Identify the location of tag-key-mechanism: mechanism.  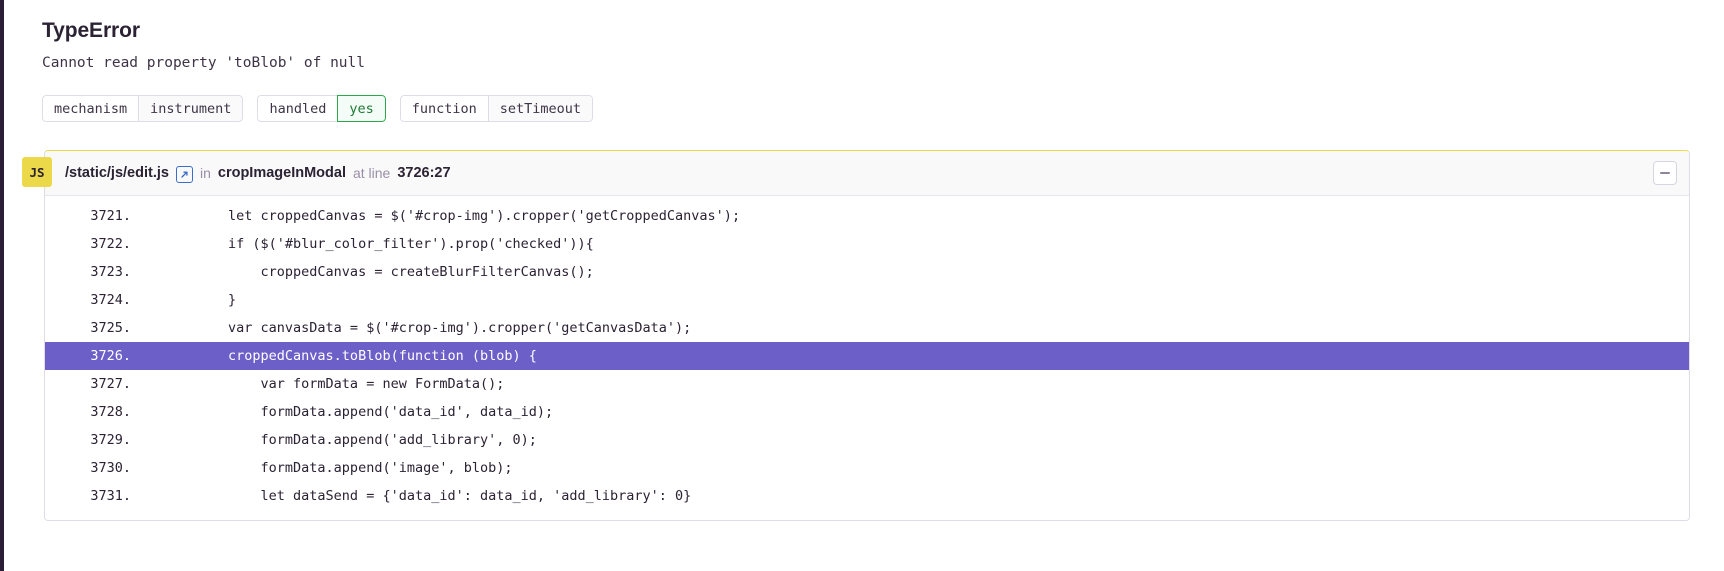
(90, 108).